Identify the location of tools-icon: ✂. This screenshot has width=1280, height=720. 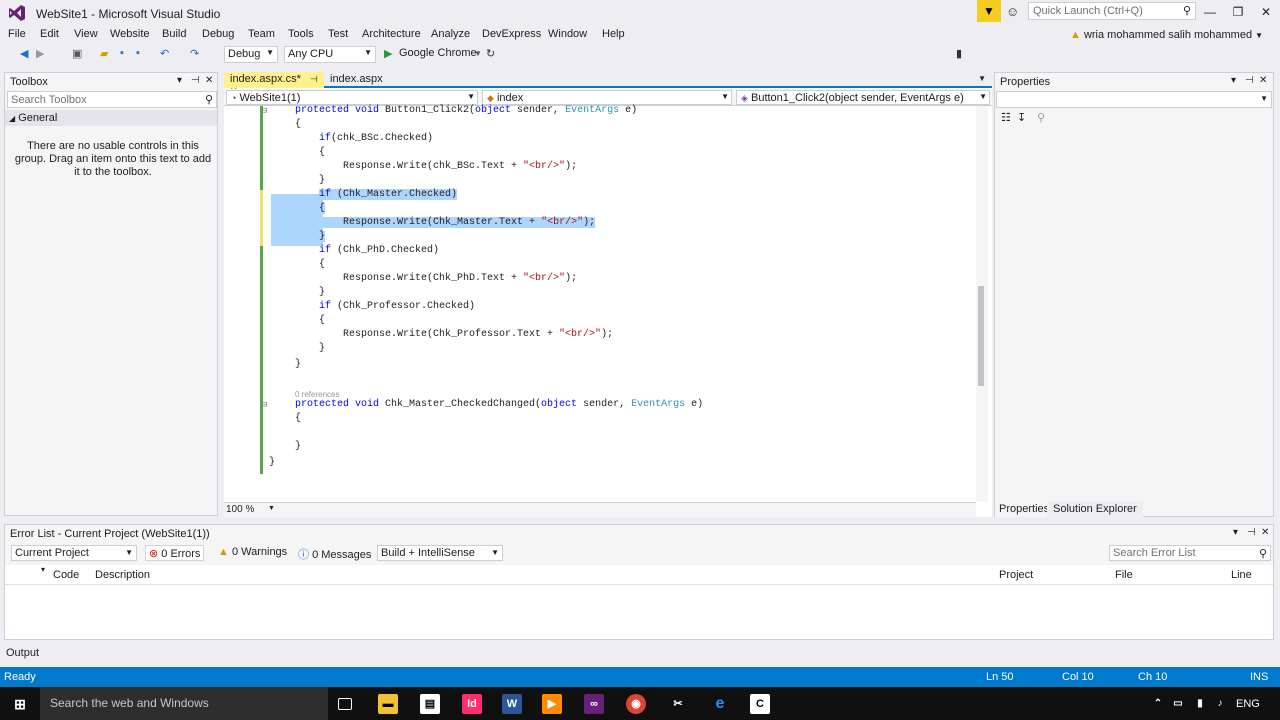
(678, 704).